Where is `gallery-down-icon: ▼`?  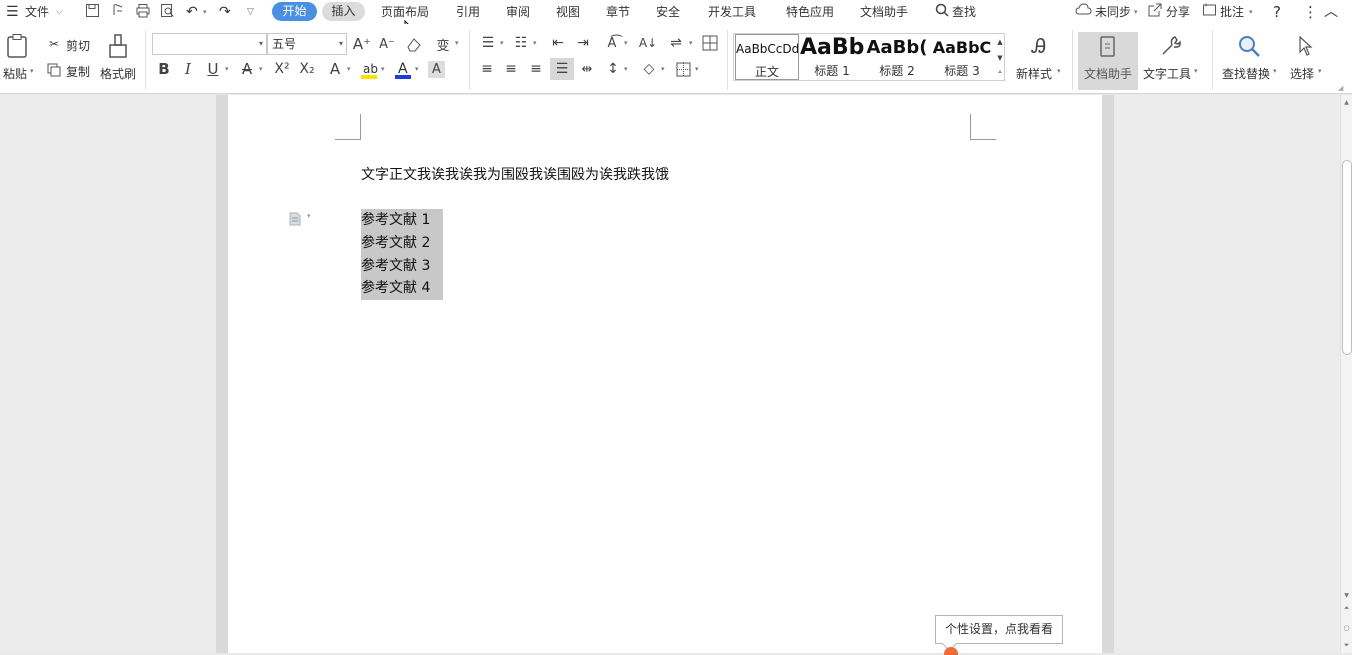
gallery-down-icon: ▼ is located at coordinates (1000, 57).